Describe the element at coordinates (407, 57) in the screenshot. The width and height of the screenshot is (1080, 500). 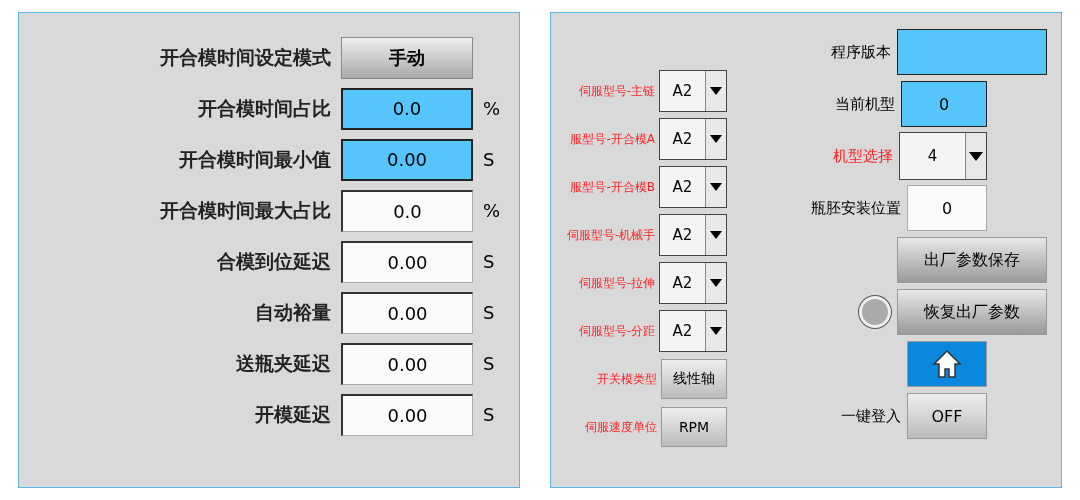
I see `mode-button: 手动` at that location.